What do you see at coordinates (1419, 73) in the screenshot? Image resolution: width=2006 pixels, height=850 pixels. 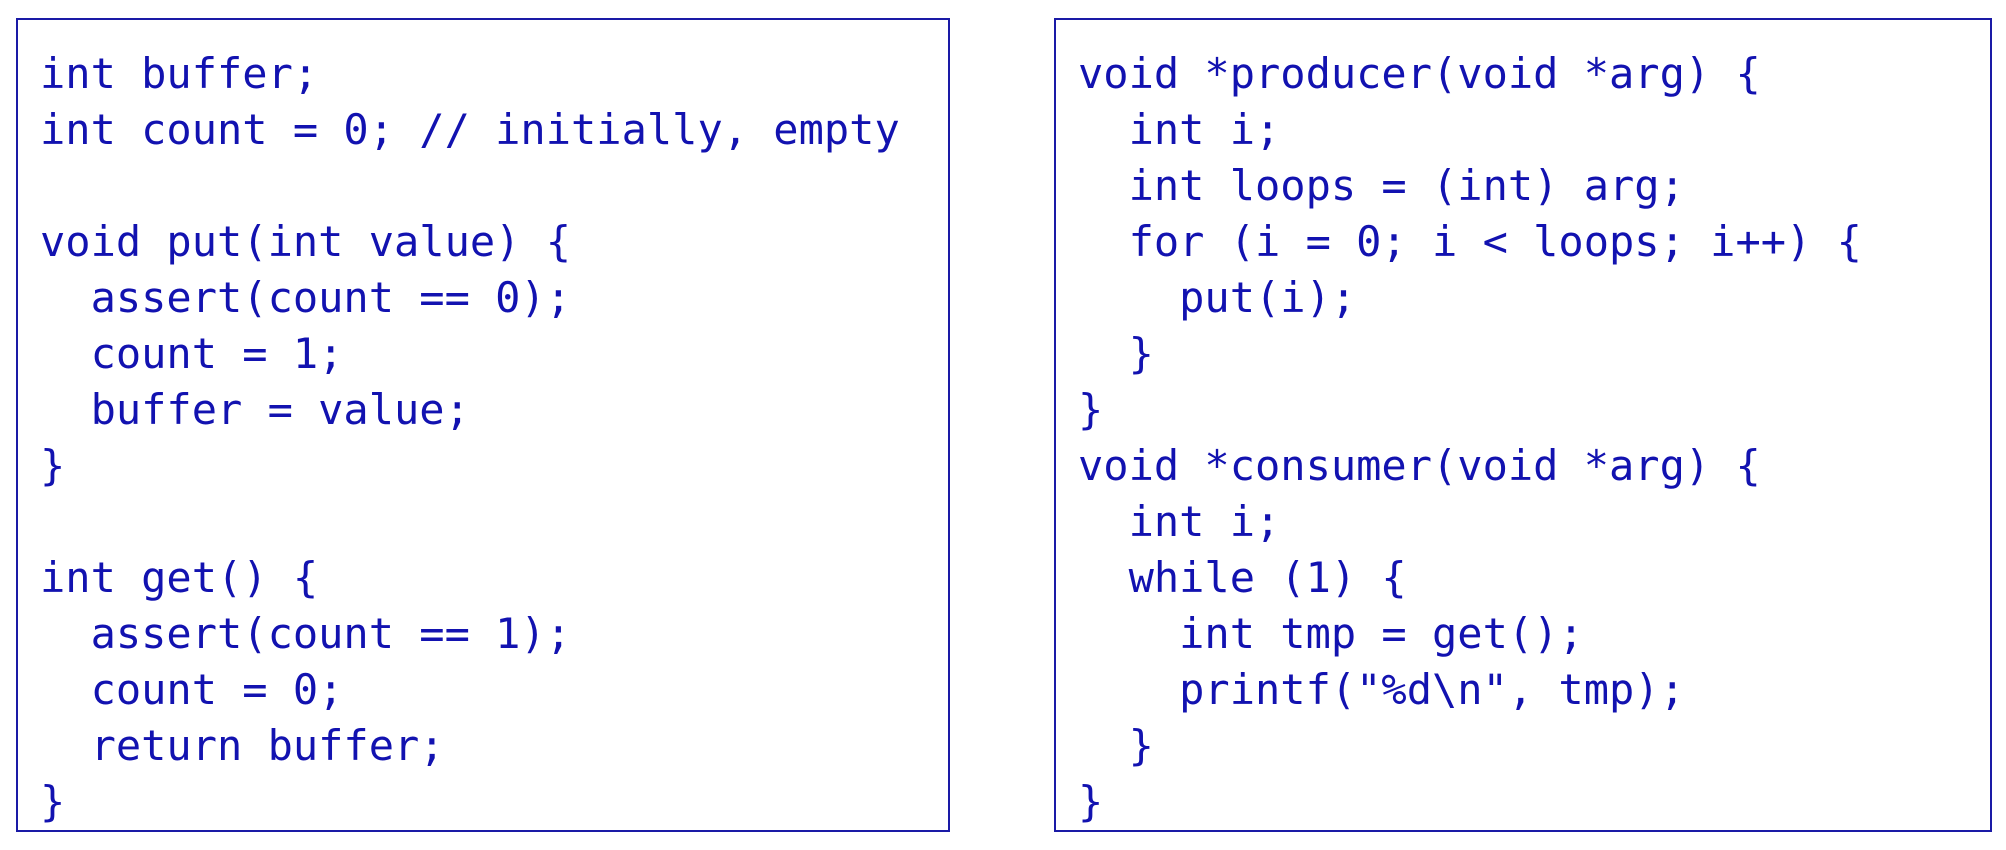 I see `code-line: void *producer(void *arg) {` at bounding box center [1419, 73].